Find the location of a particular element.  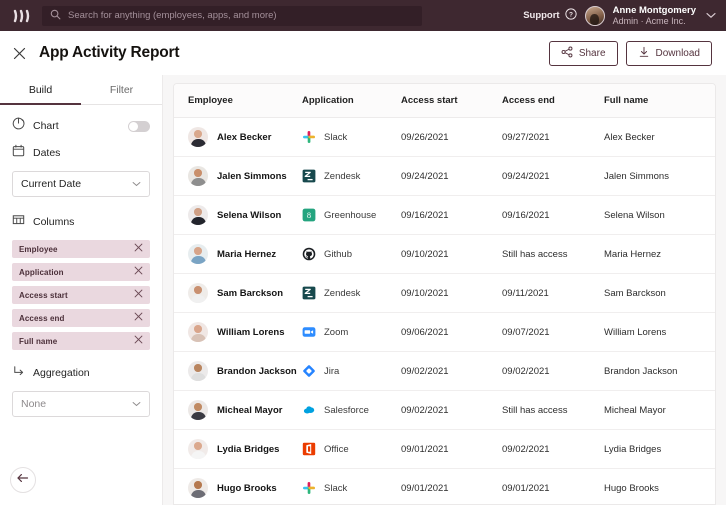

cell-employee: Lydia Bridges is located at coordinates (238, 449).